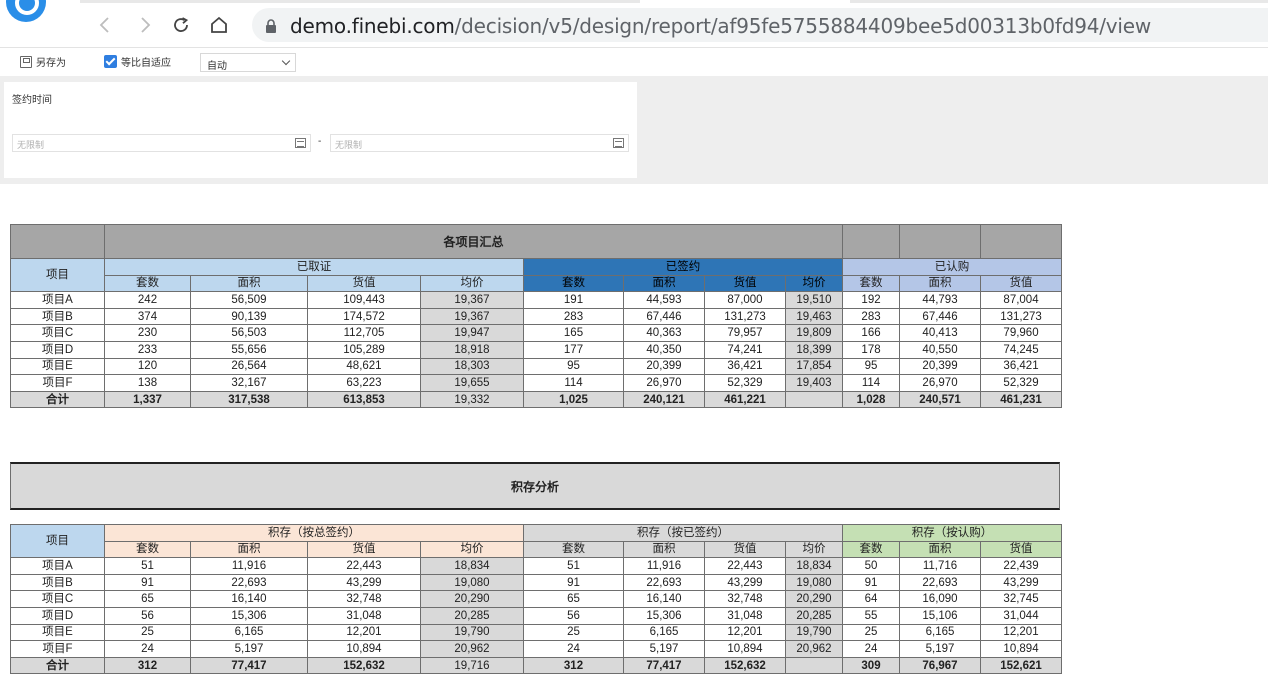 This screenshot has width=1268, height=684. What do you see at coordinates (871, 599) in the screenshot?
I see `value-cell: 64` at bounding box center [871, 599].